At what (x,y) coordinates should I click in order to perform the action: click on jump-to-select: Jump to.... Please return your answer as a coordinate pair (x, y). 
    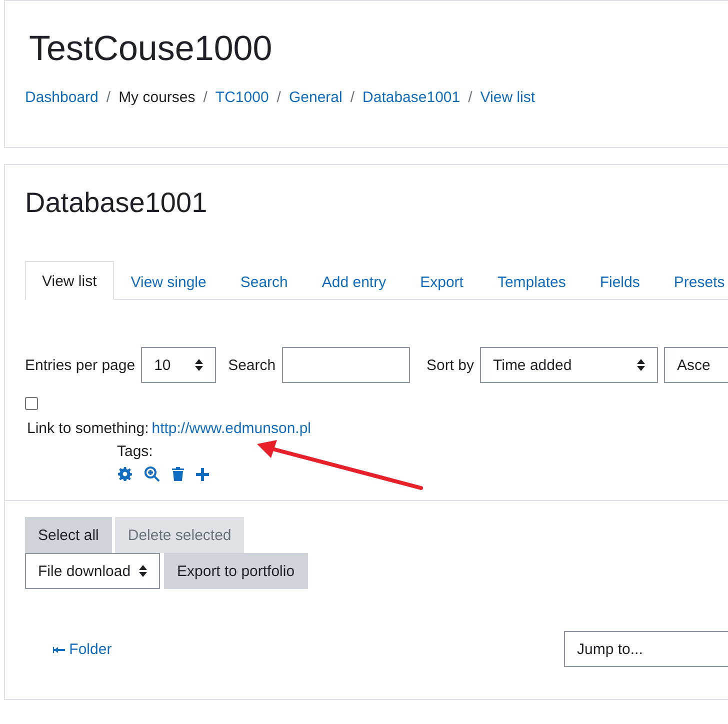
    Looking at the image, I should click on (646, 649).